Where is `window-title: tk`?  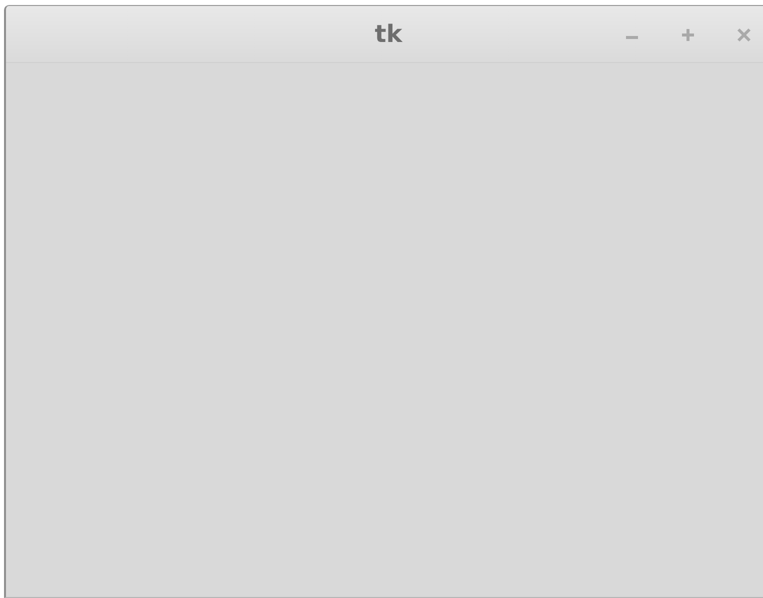 window-title: tk is located at coordinates (388, 34).